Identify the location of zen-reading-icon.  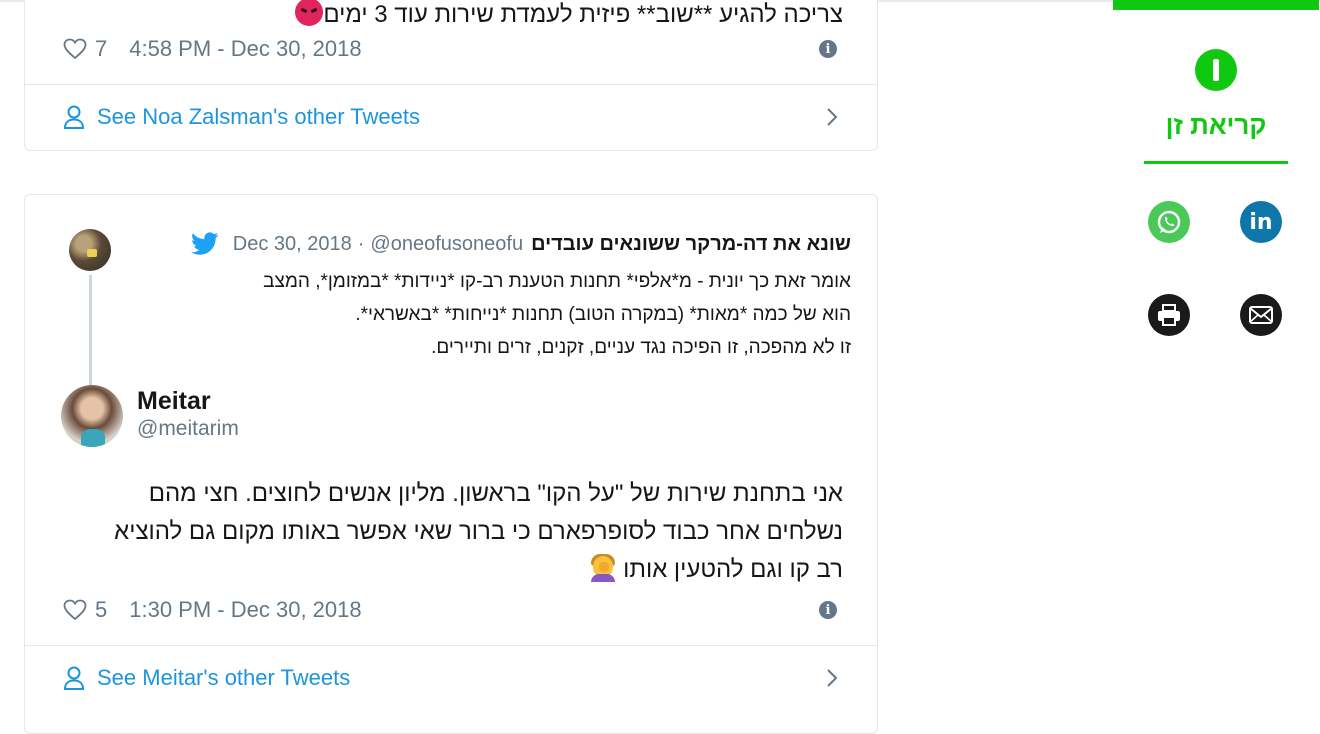
(1216, 70).